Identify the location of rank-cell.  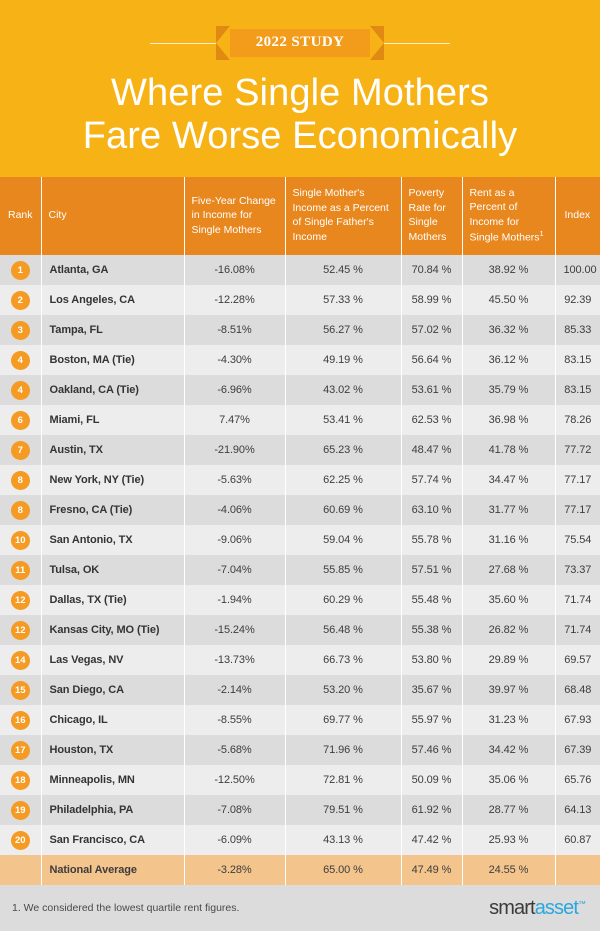
(21, 870).